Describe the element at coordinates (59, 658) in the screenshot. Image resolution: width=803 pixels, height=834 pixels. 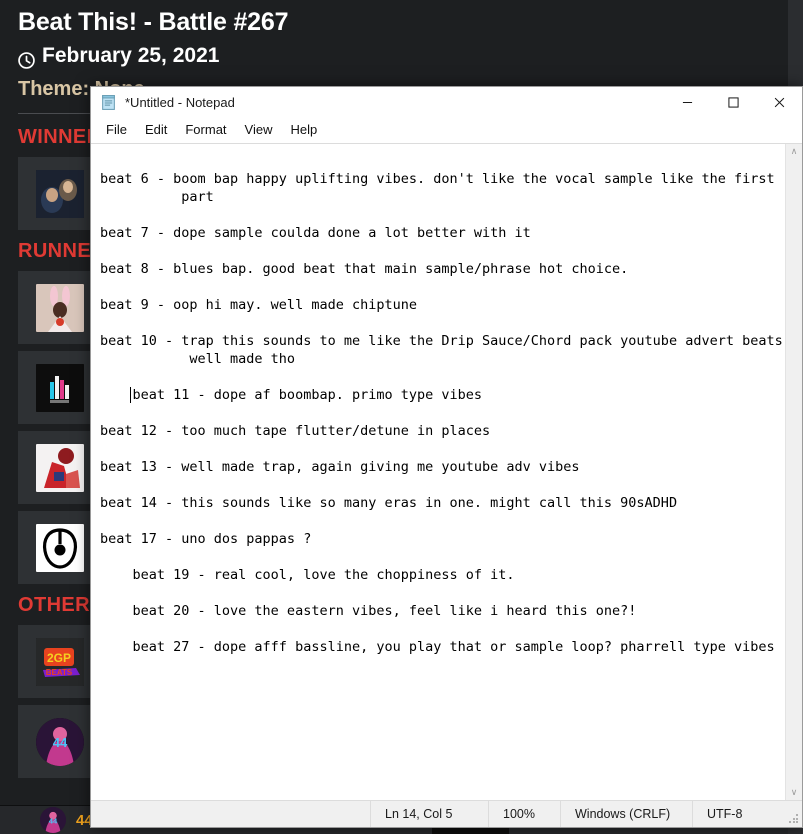
I see `svg-text: 2GP` at that location.